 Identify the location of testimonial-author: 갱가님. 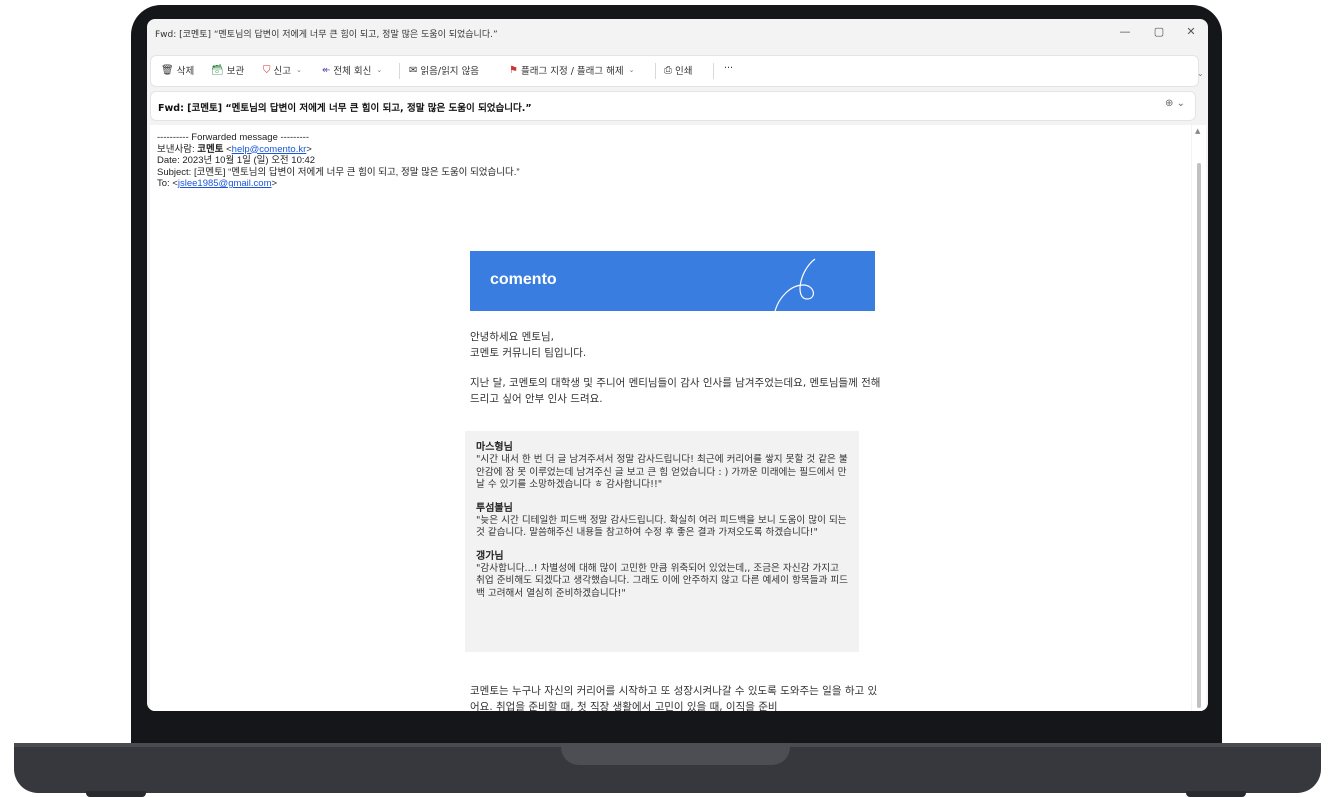
(490, 556).